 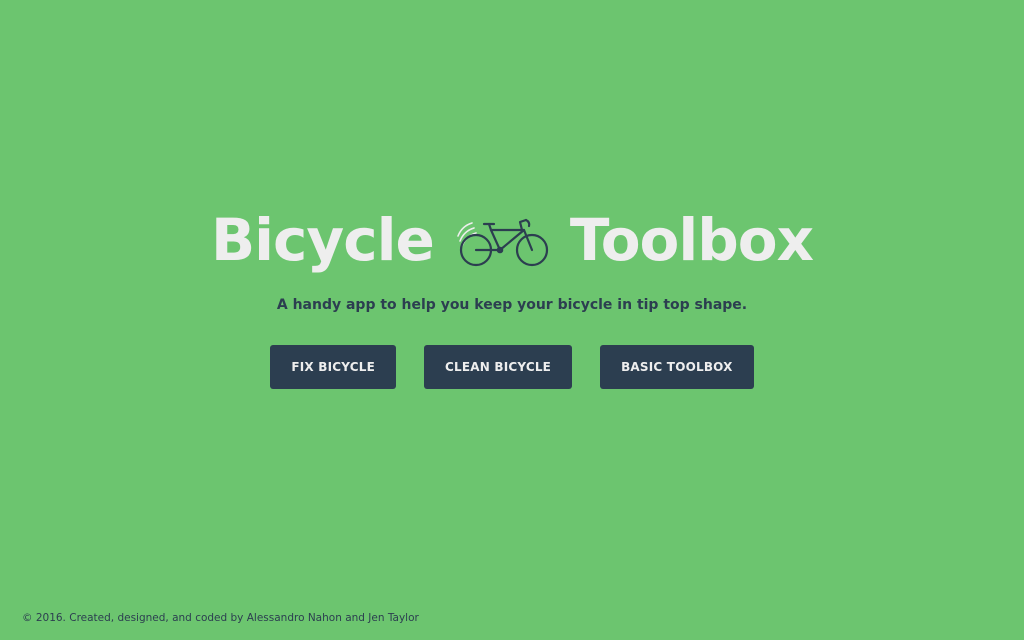 I want to click on clean-bicycle-button: CLEAN BICYCLE, so click(x=498, y=367).